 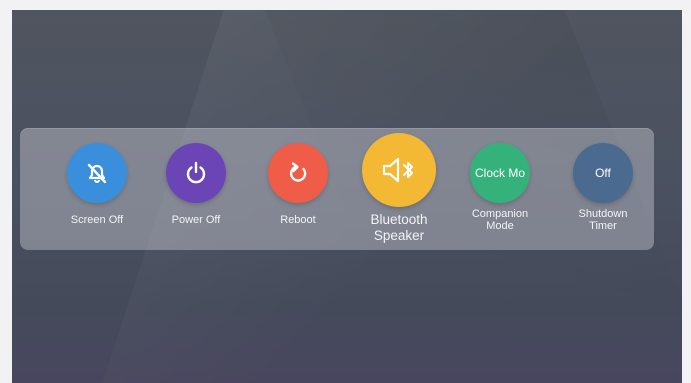 I want to click on bluetooth-speaker-label: Bluetooth Speaker, so click(x=399, y=227).